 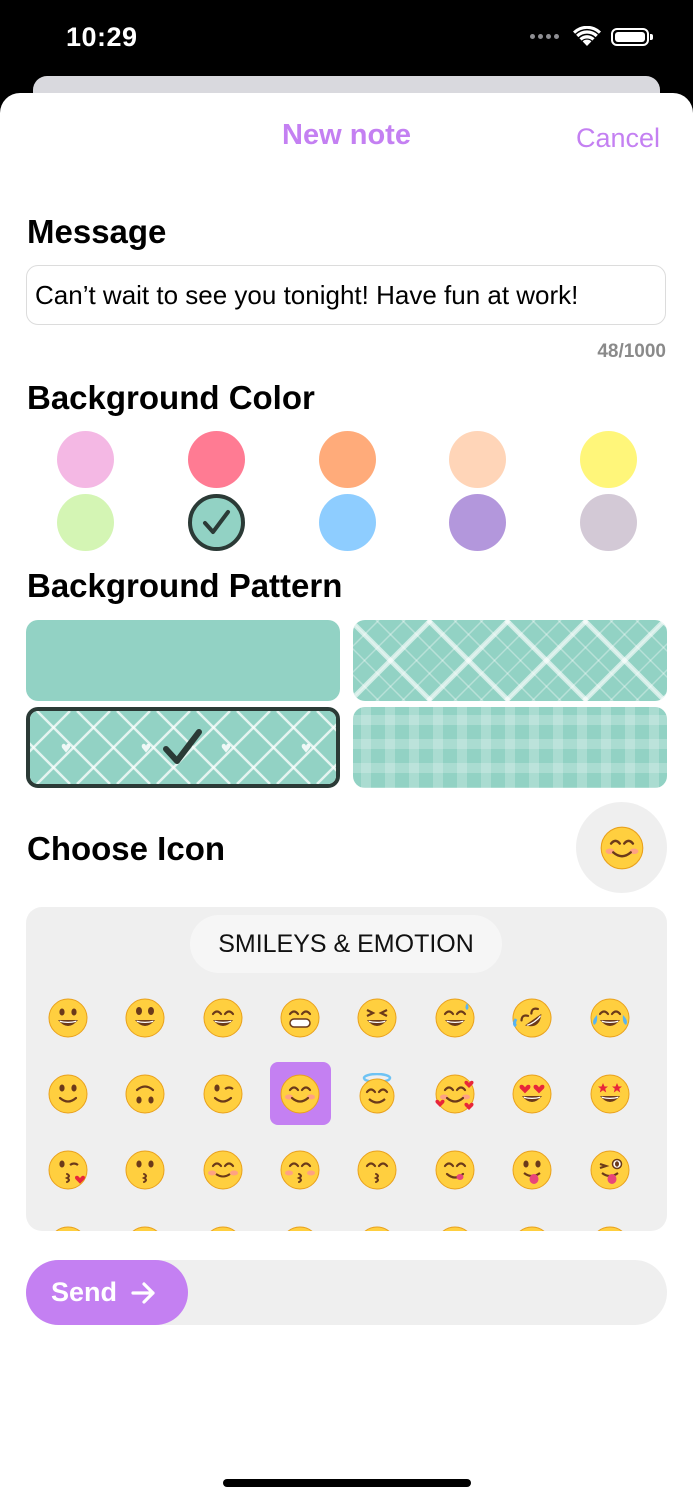 I want to click on rolling-on-floor-laughing-icon, so click(x=531, y=1017).